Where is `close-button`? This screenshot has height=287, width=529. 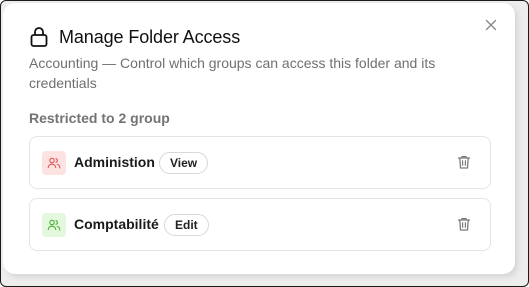
close-button is located at coordinates (491, 25).